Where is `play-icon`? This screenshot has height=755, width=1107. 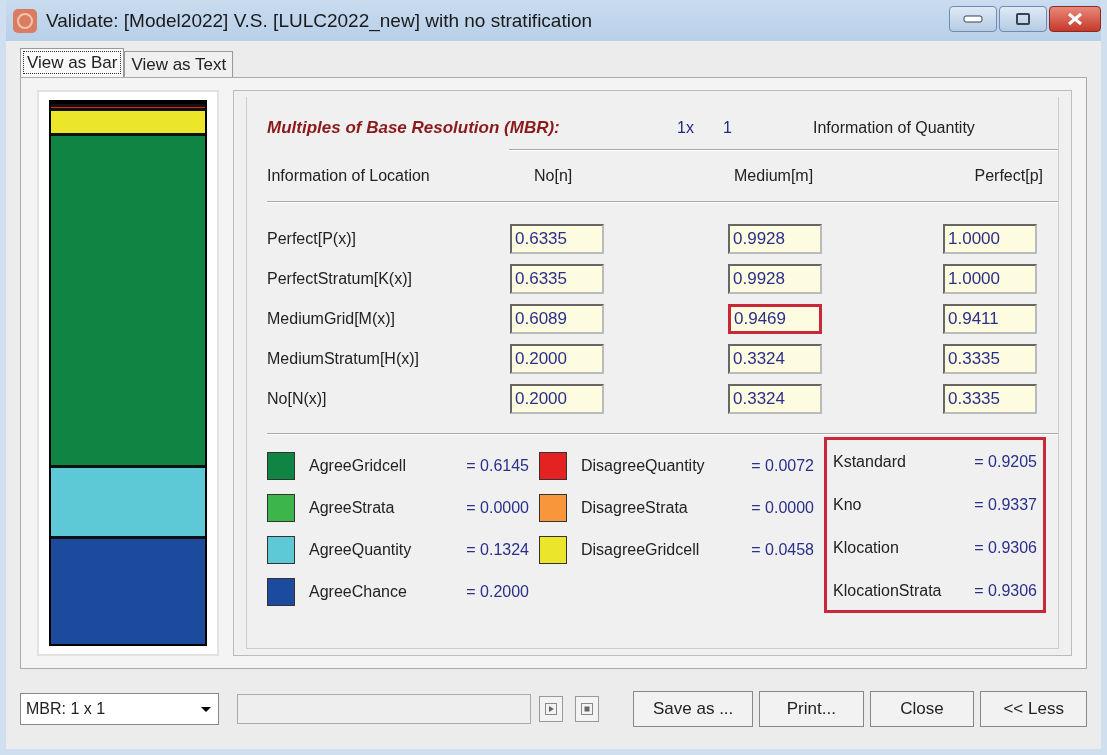 play-icon is located at coordinates (551, 709).